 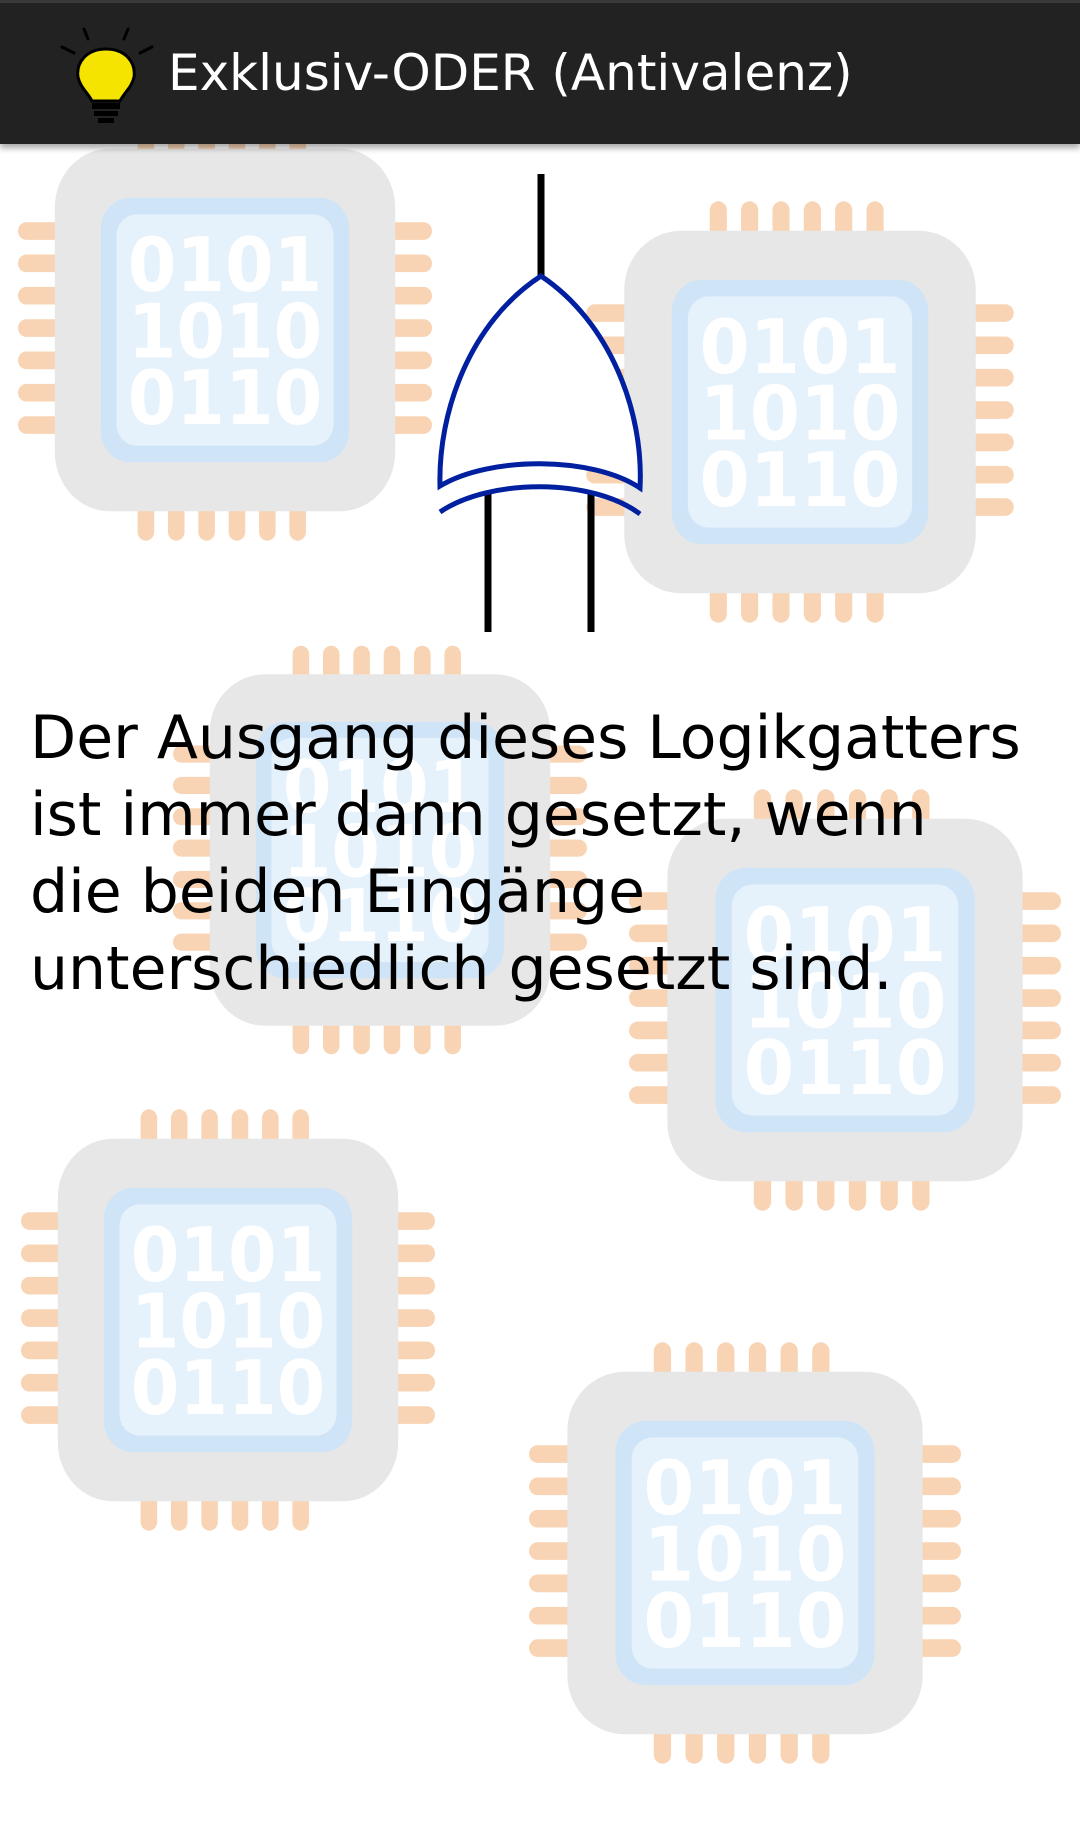 I want to click on xor-gate-icon, so click(x=540, y=403).